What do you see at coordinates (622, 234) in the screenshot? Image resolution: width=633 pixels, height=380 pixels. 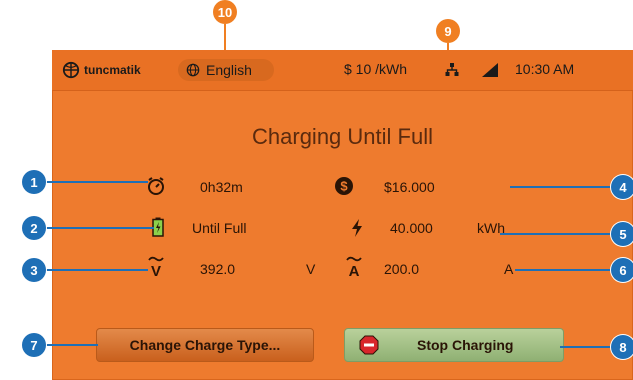 I see `callout-5: 5` at bounding box center [622, 234].